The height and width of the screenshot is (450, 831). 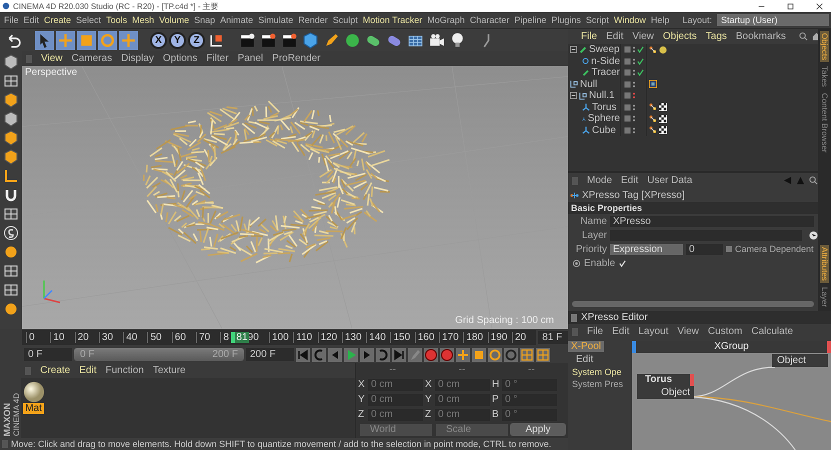 What do you see at coordinates (319, 355) in the screenshot?
I see `previous-key-icon` at bounding box center [319, 355].